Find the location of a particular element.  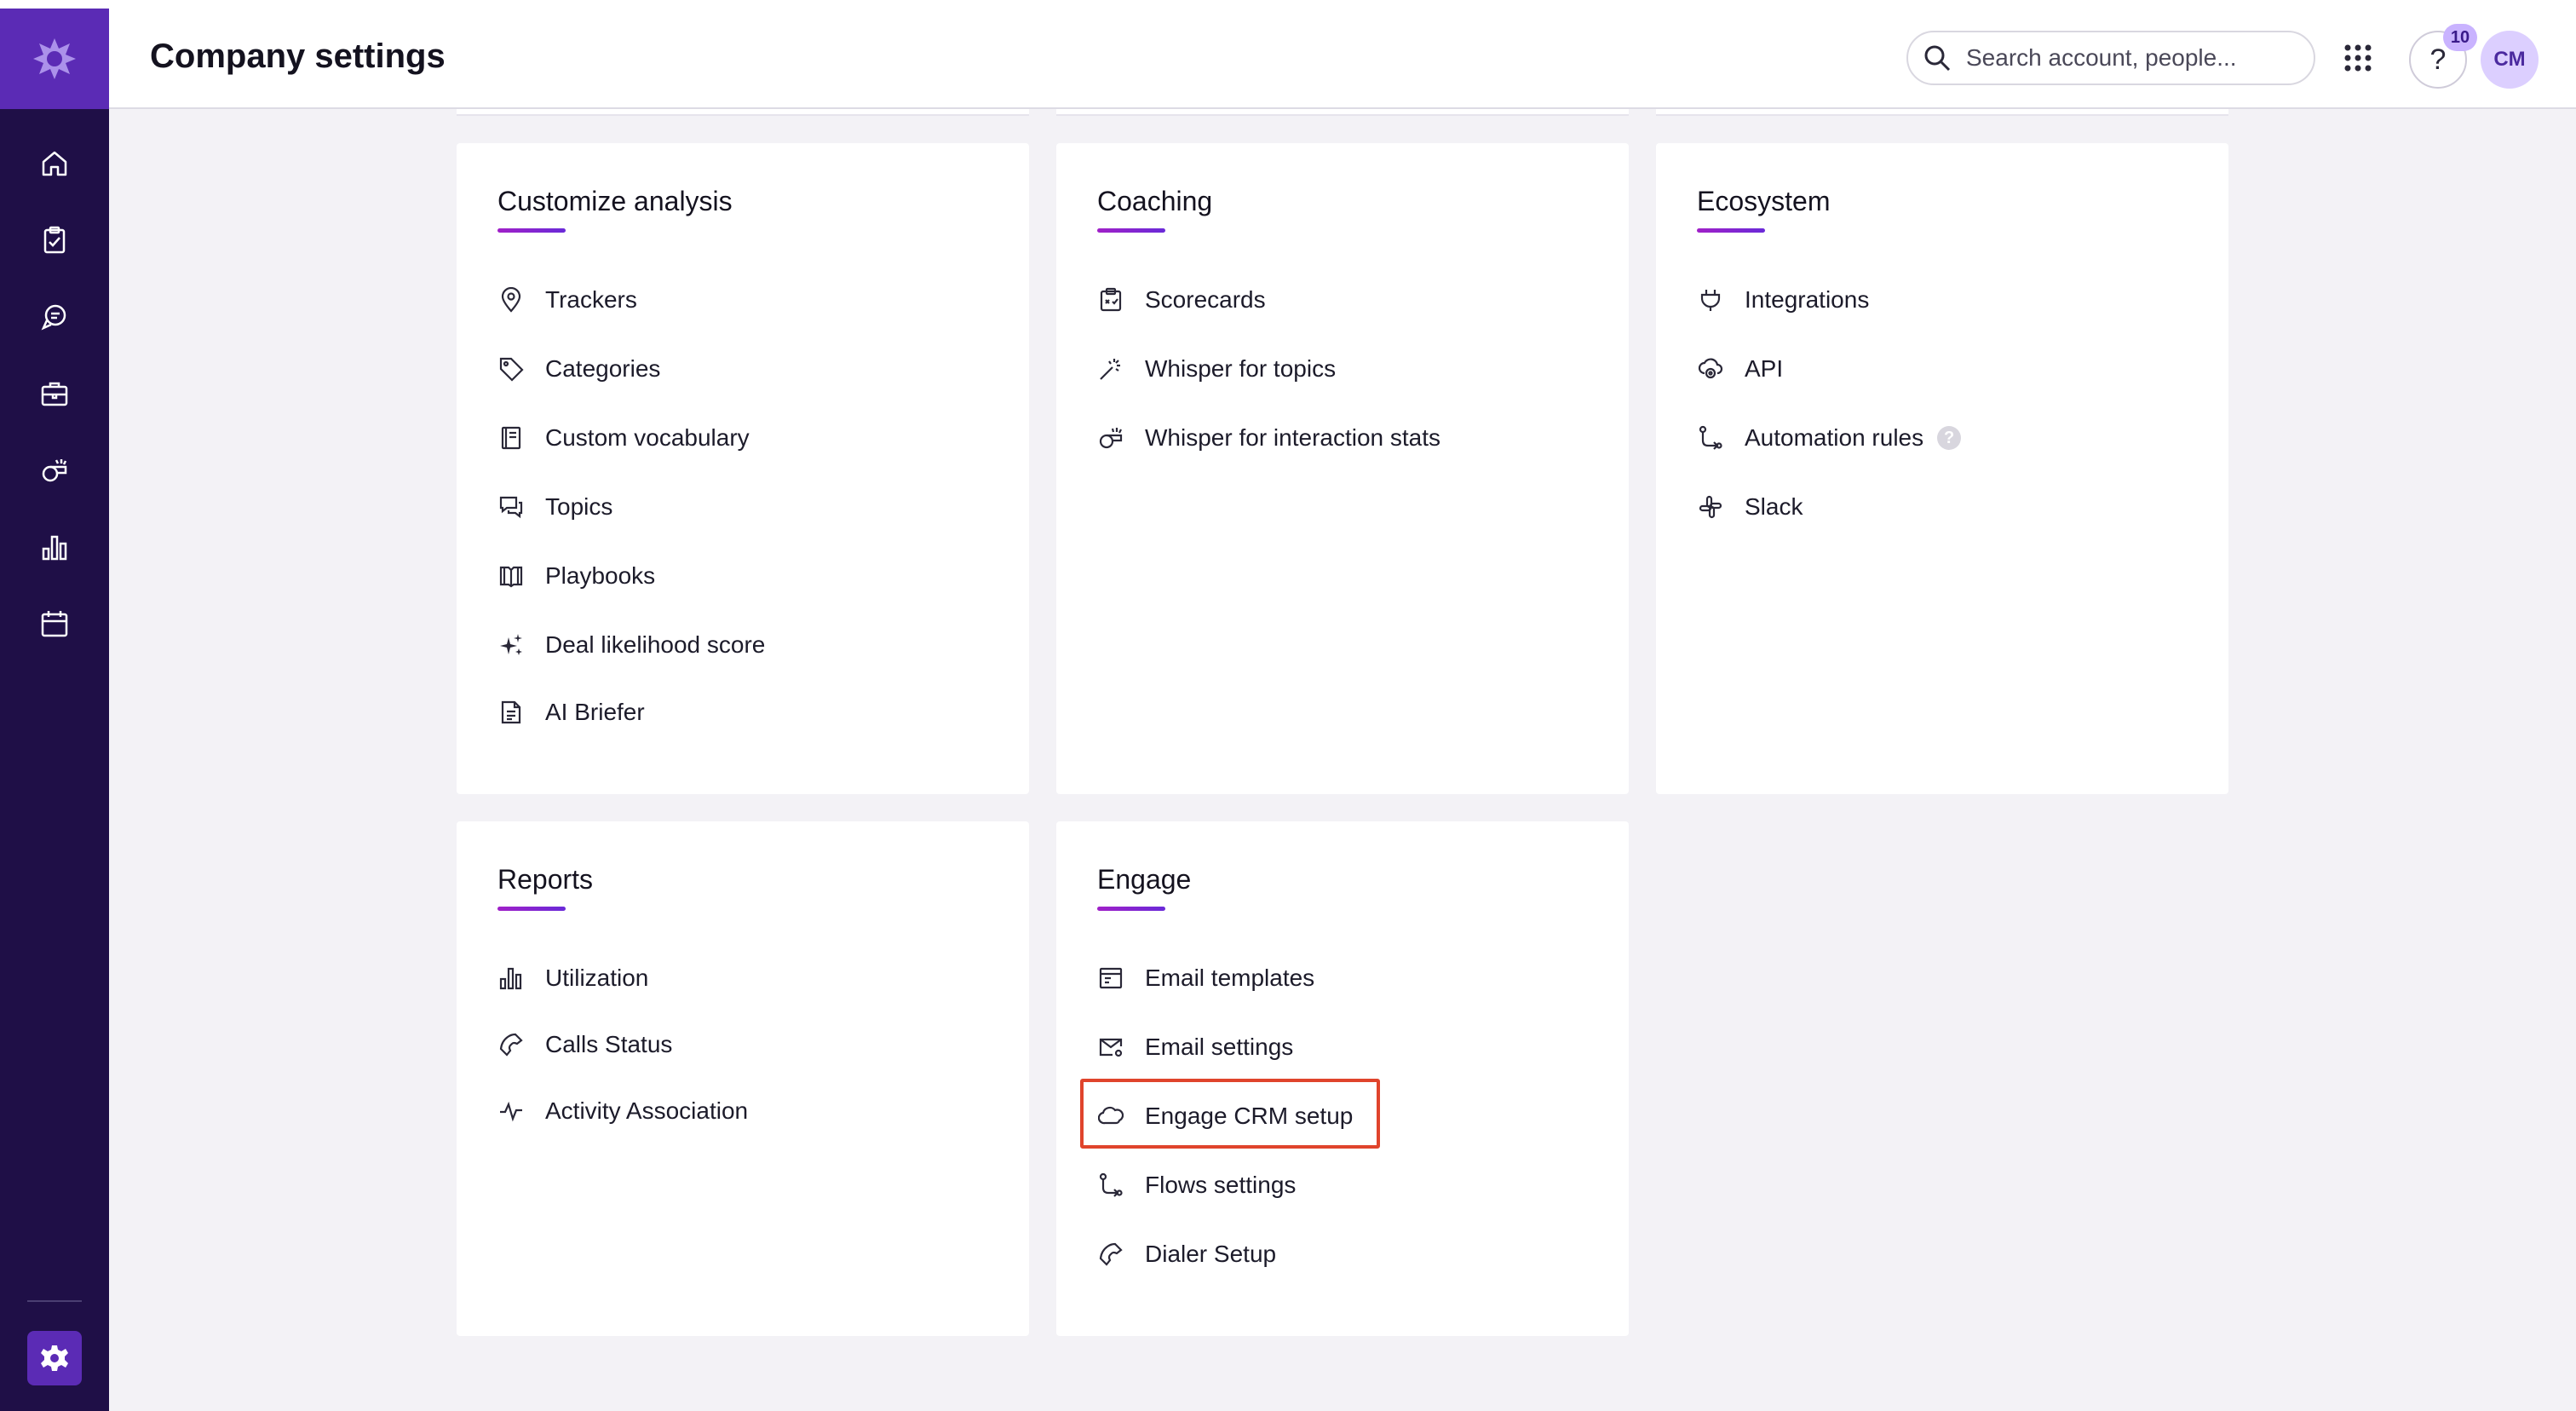

link-calls-status: Calls Status is located at coordinates (583, 1044).